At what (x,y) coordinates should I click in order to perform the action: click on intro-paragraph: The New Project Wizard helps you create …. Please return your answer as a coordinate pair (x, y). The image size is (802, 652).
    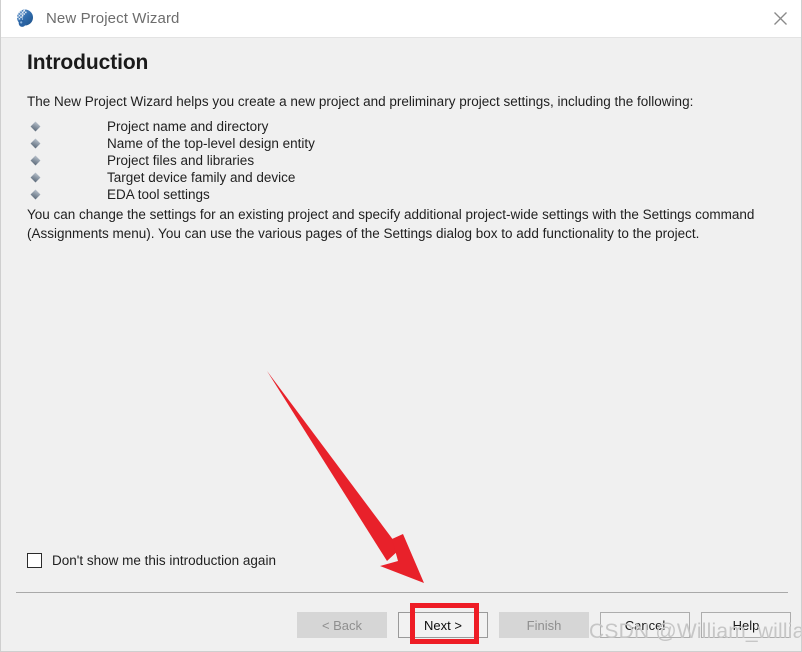
    Looking at the image, I should click on (360, 101).